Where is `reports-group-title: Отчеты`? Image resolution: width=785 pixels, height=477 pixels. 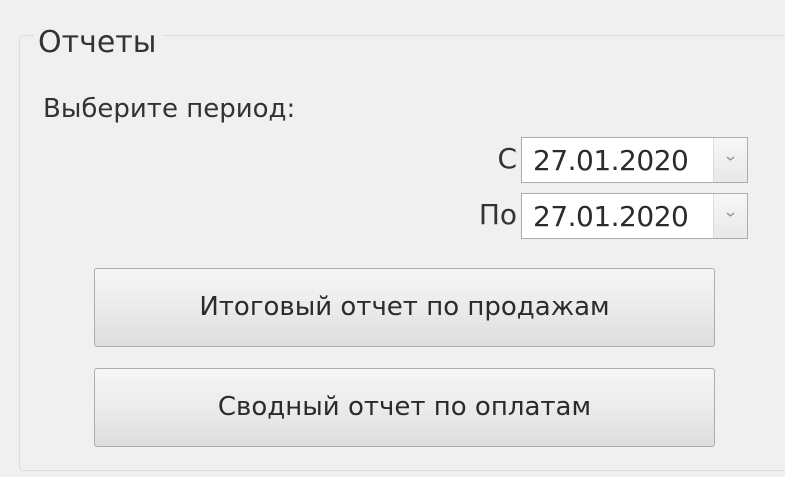 reports-group-title: Отчеты is located at coordinates (98, 43).